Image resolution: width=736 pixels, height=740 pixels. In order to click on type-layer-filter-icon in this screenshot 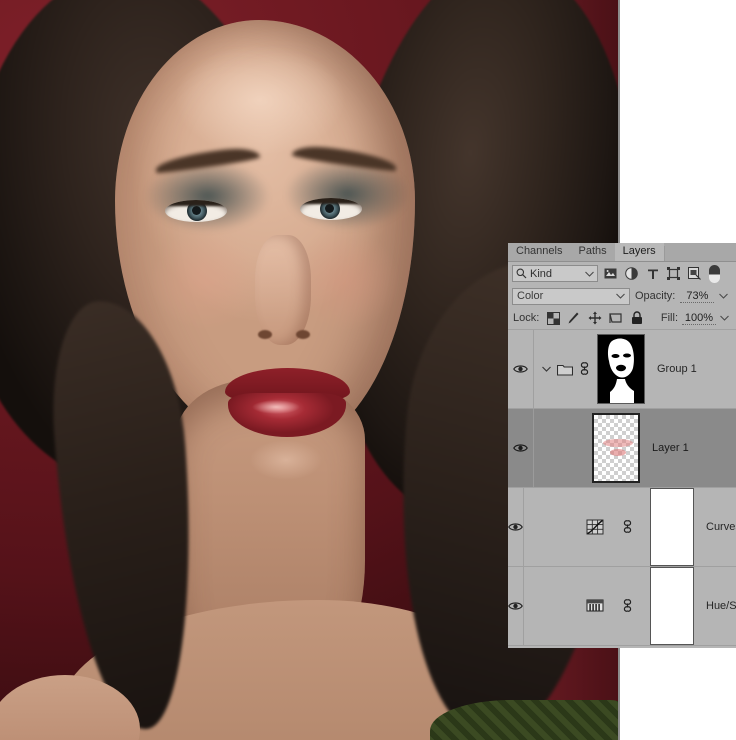, I will do `click(652, 273)`.